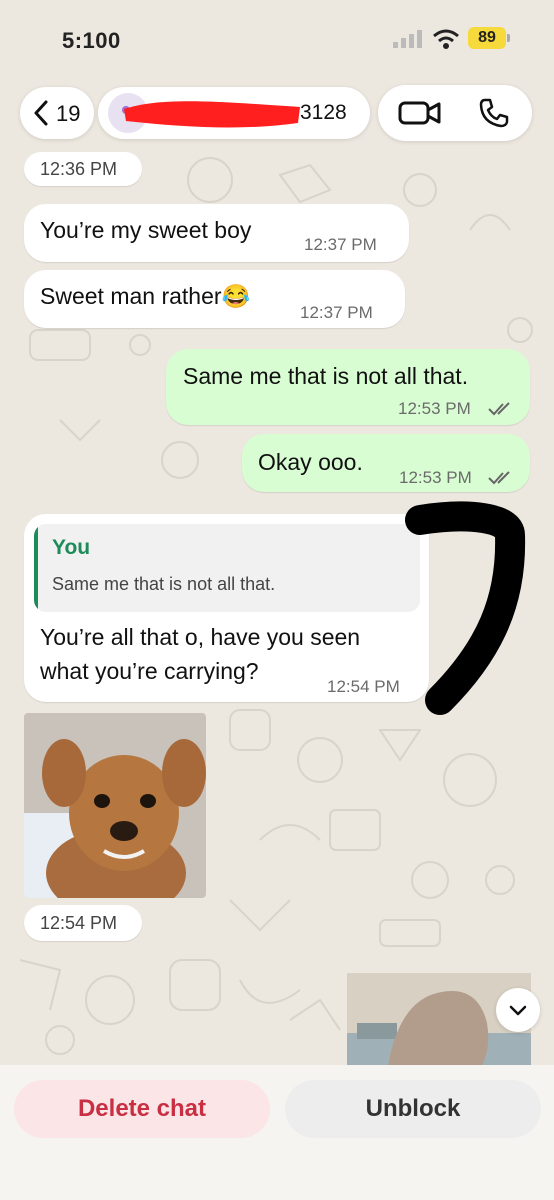  I want to click on phone-icon, so click(494, 113).